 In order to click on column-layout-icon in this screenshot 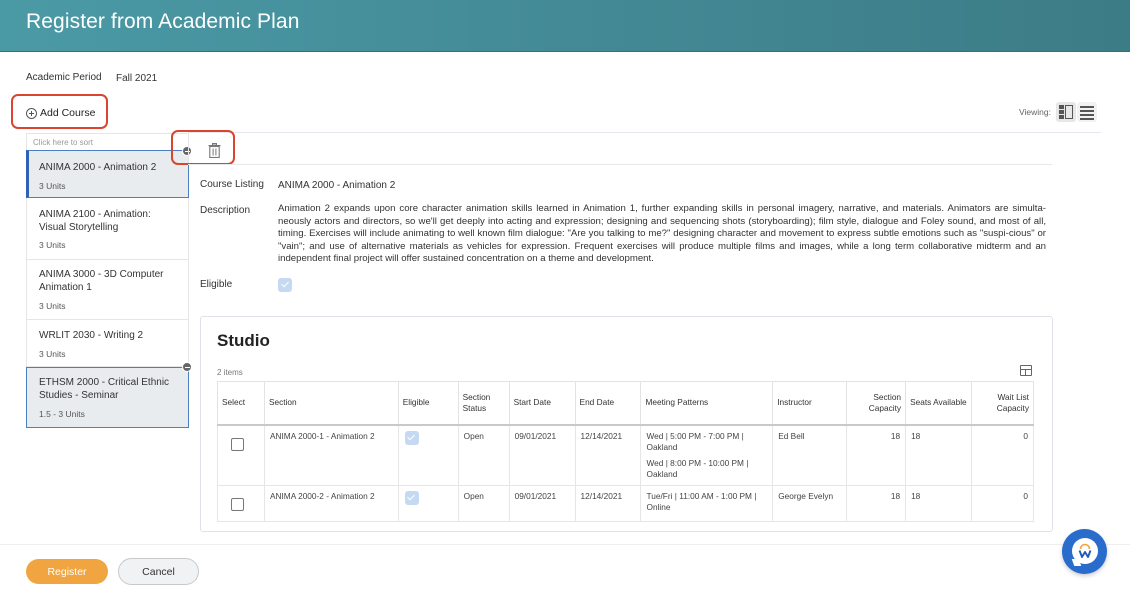, I will do `click(1026, 370)`.